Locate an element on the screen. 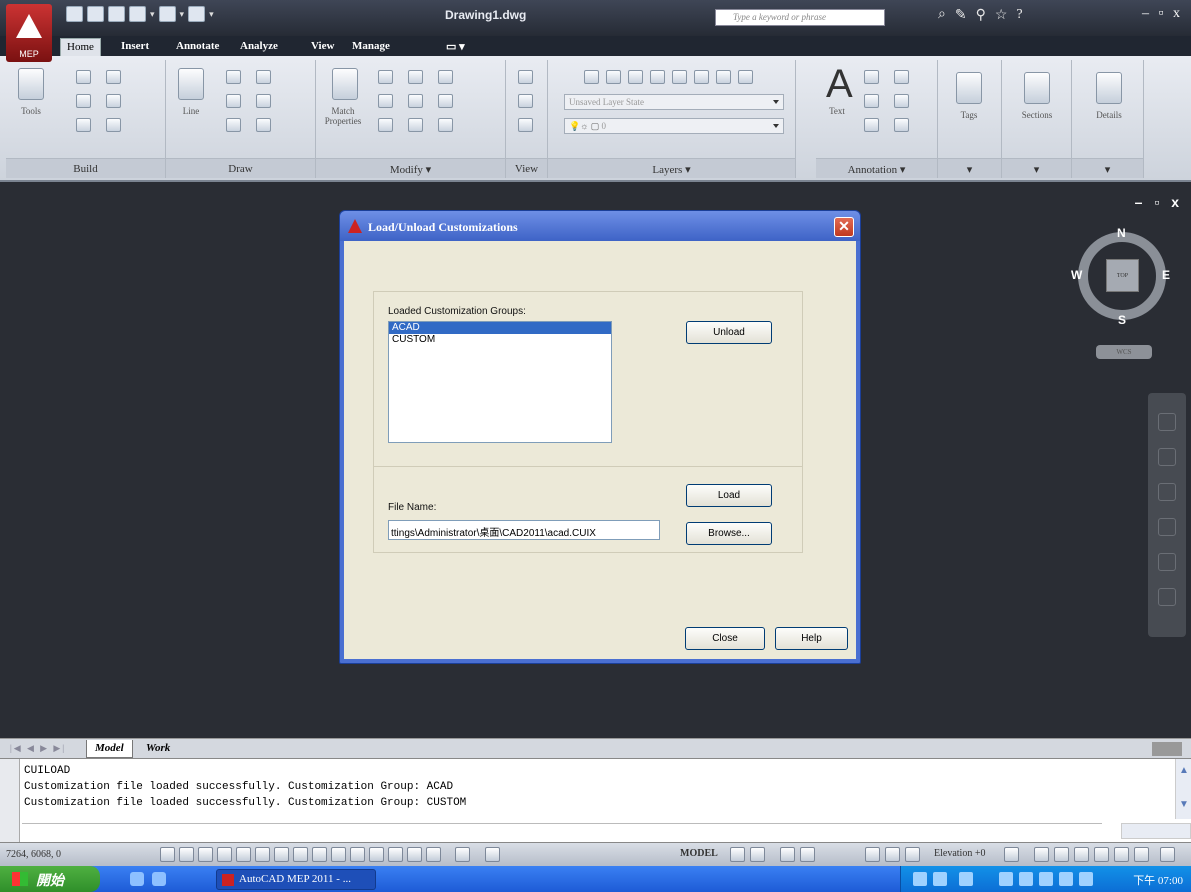 The image size is (1191, 892). grid-display-icon is located at coordinates (205, 854).